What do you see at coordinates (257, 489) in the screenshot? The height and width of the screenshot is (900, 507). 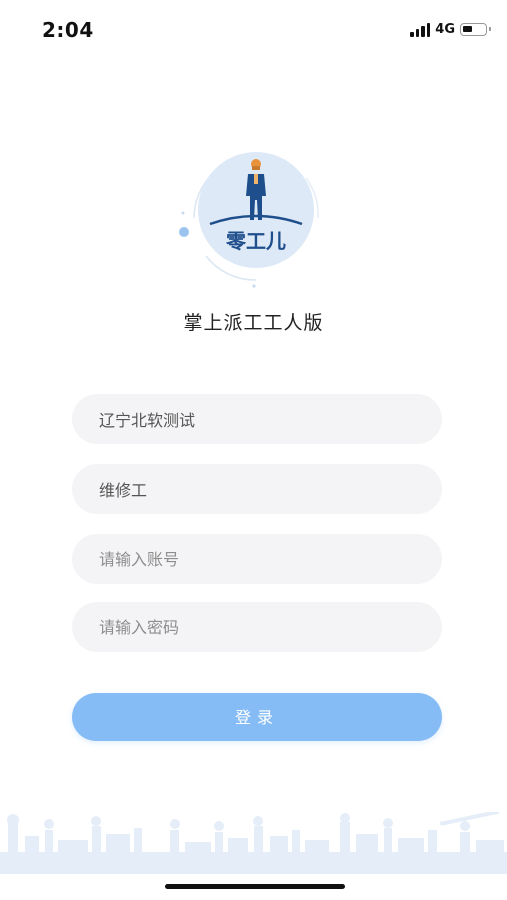 I see `role-field: 维修工` at bounding box center [257, 489].